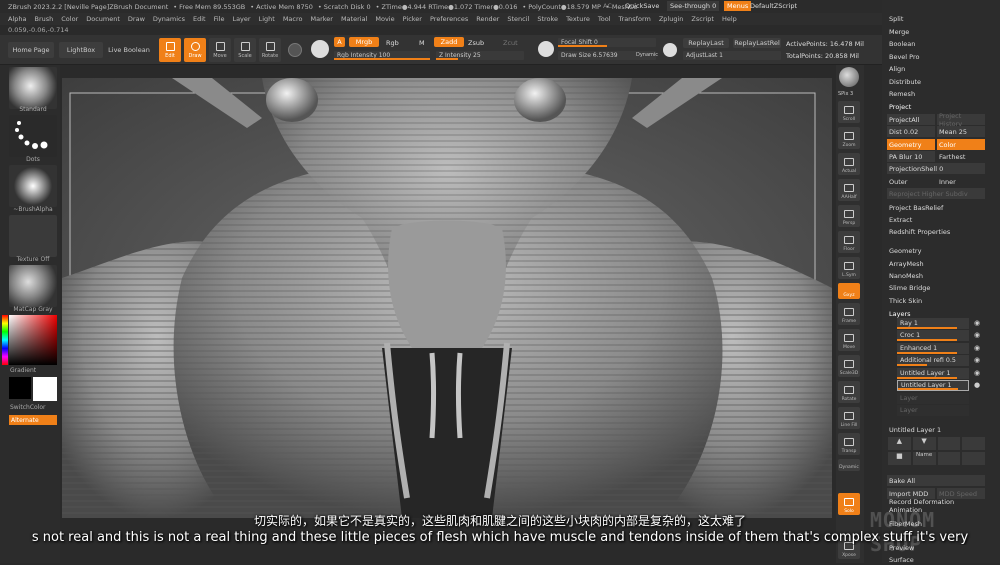 The width and height of the screenshot is (1000, 565). I want to click on redshift-properties-button: Redshift Properties, so click(936, 231).